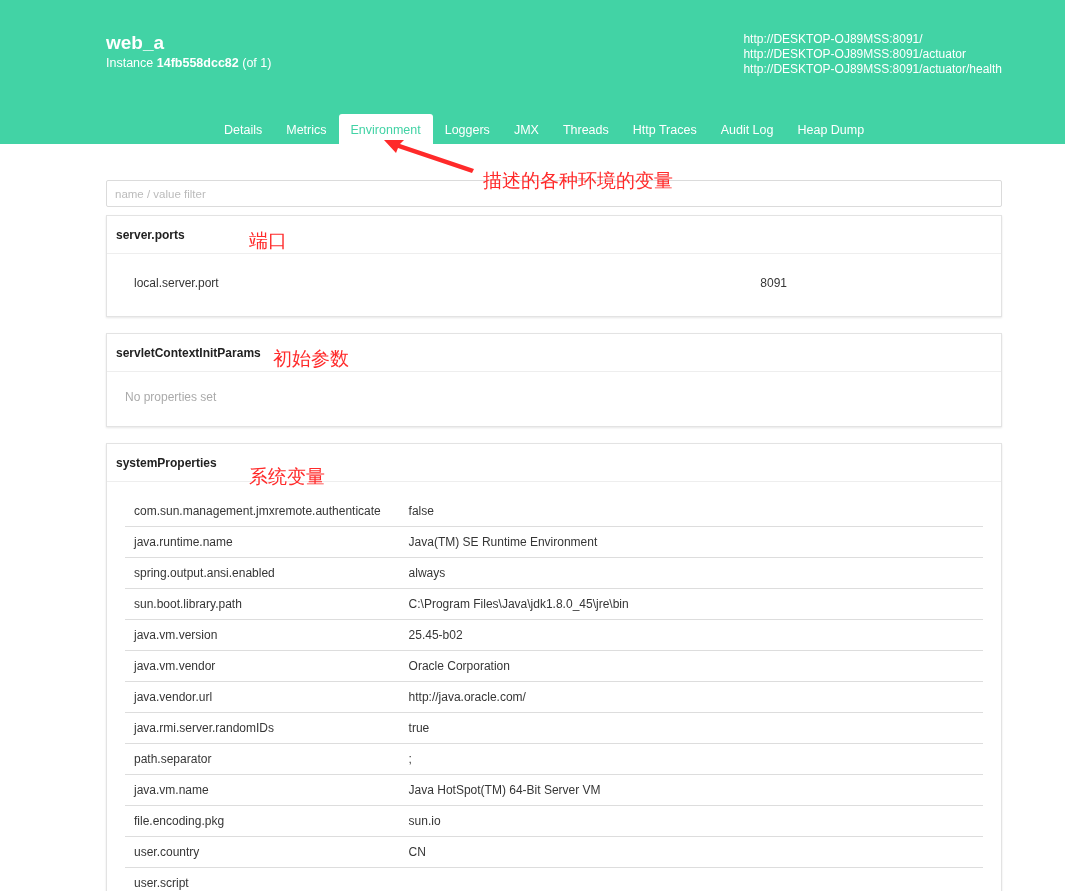  I want to click on url-link: http://DESKTOP-OJ89MSS:8091/actuator, so click(872, 54).